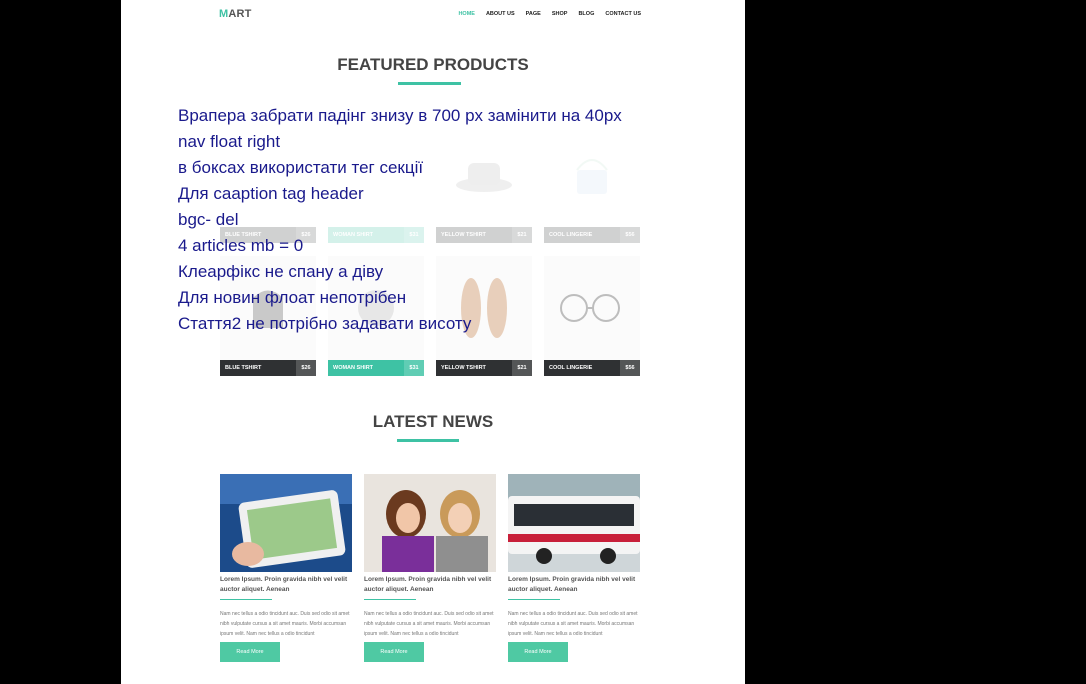 The height and width of the screenshot is (684, 1086). What do you see at coordinates (433, 64) in the screenshot?
I see `featured-products-title: FEATURED PRODUCTS` at bounding box center [433, 64].